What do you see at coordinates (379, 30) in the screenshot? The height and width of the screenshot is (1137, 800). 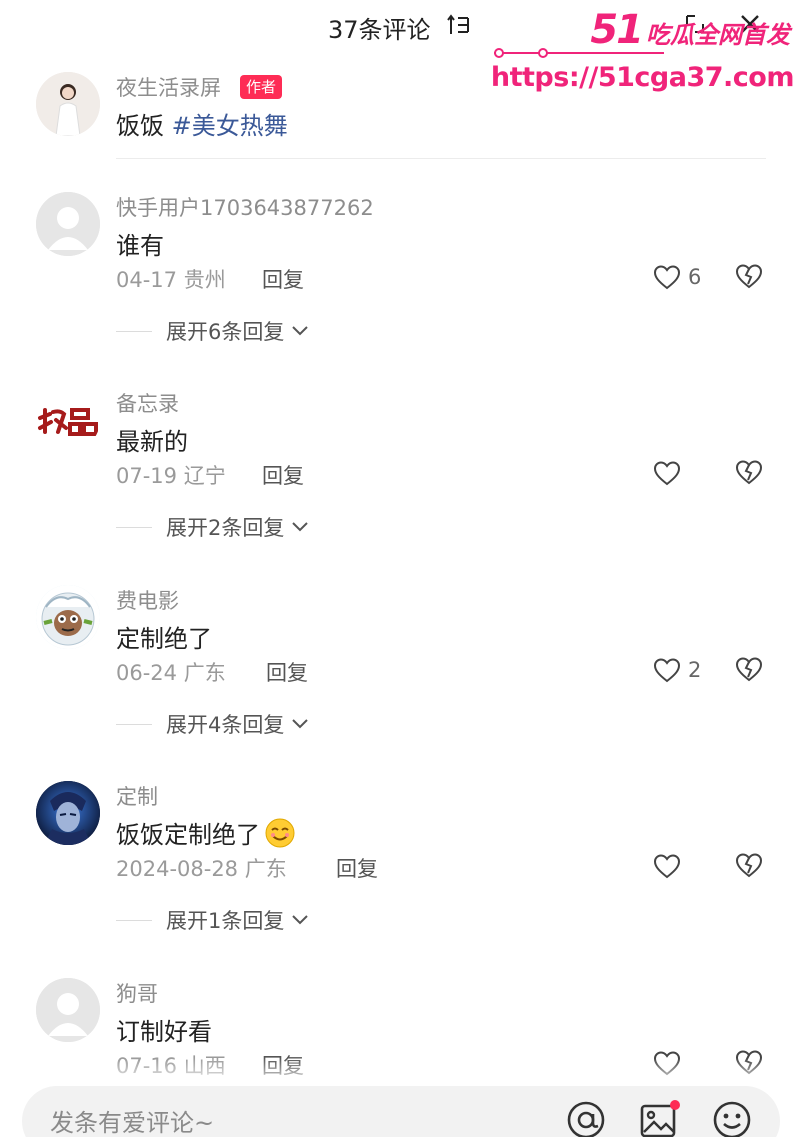 I see `comment-count-title: 37条评论` at bounding box center [379, 30].